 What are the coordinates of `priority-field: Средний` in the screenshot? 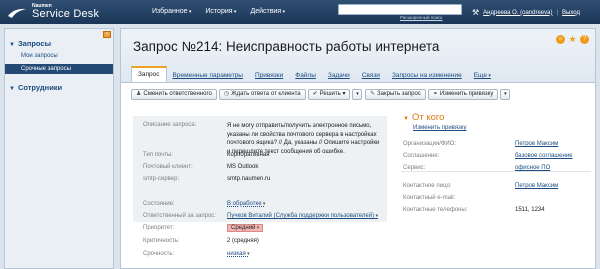 It's located at (245, 228).